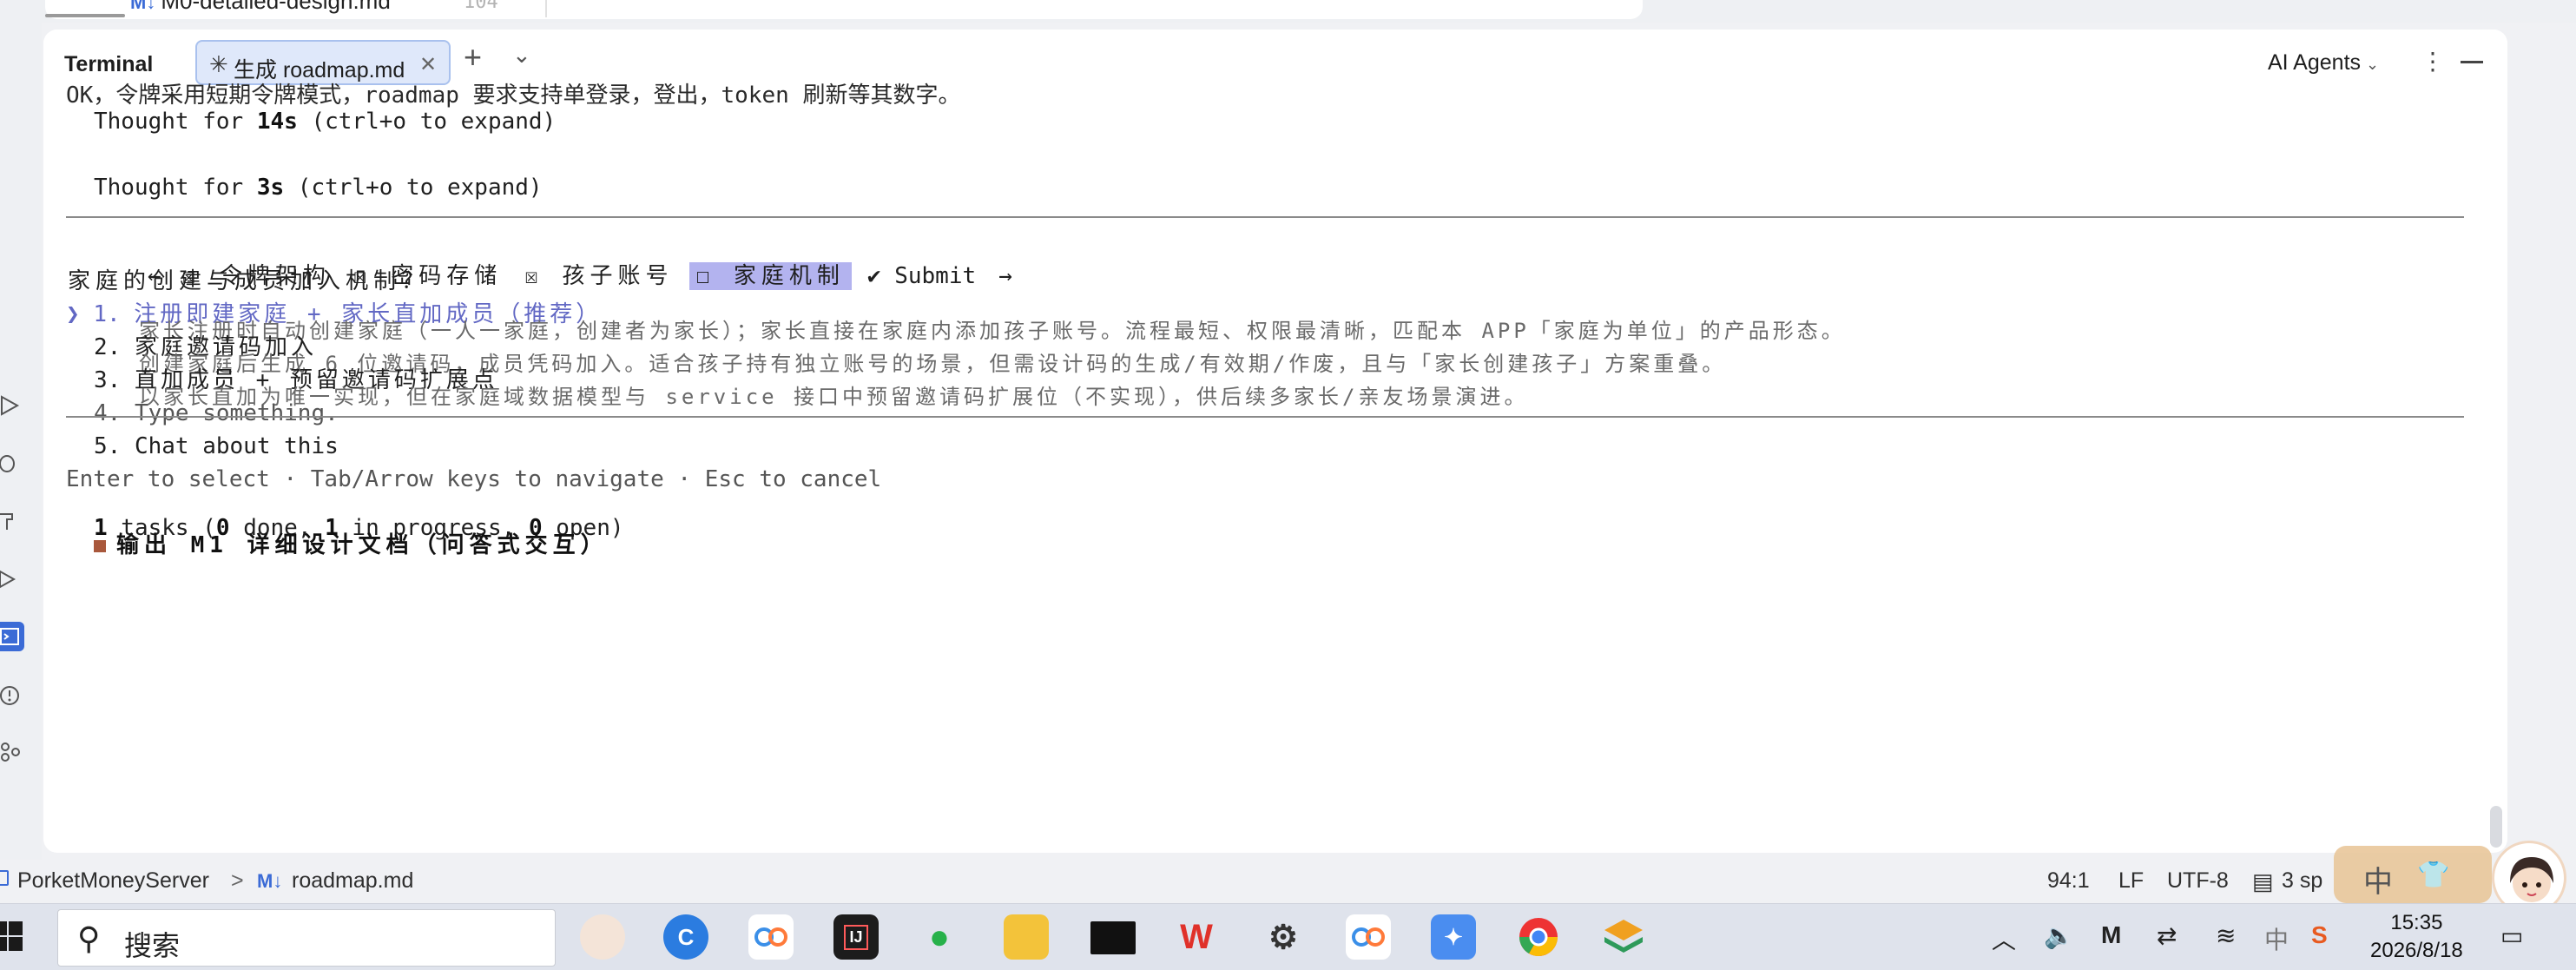 This screenshot has width=2576, height=970. Describe the element at coordinates (534, 276) in the screenshot. I see `checked-box-icon: ☒` at that location.